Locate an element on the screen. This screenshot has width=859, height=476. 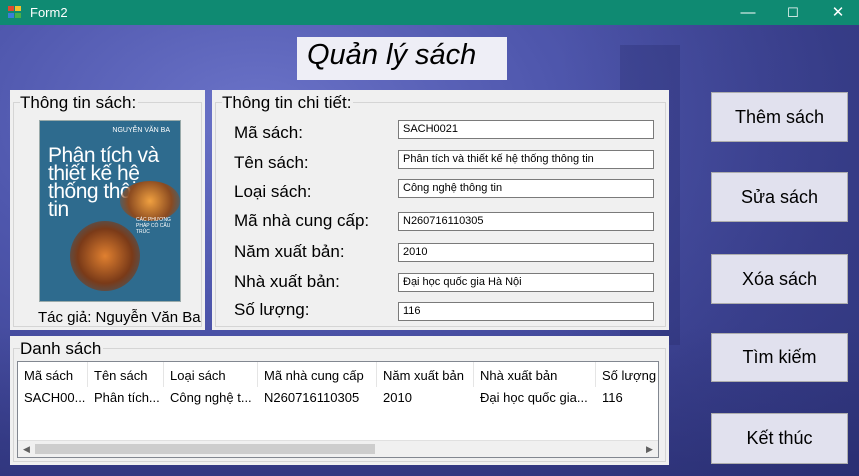
book-id-field: SACH0021 is located at coordinates (526, 129).